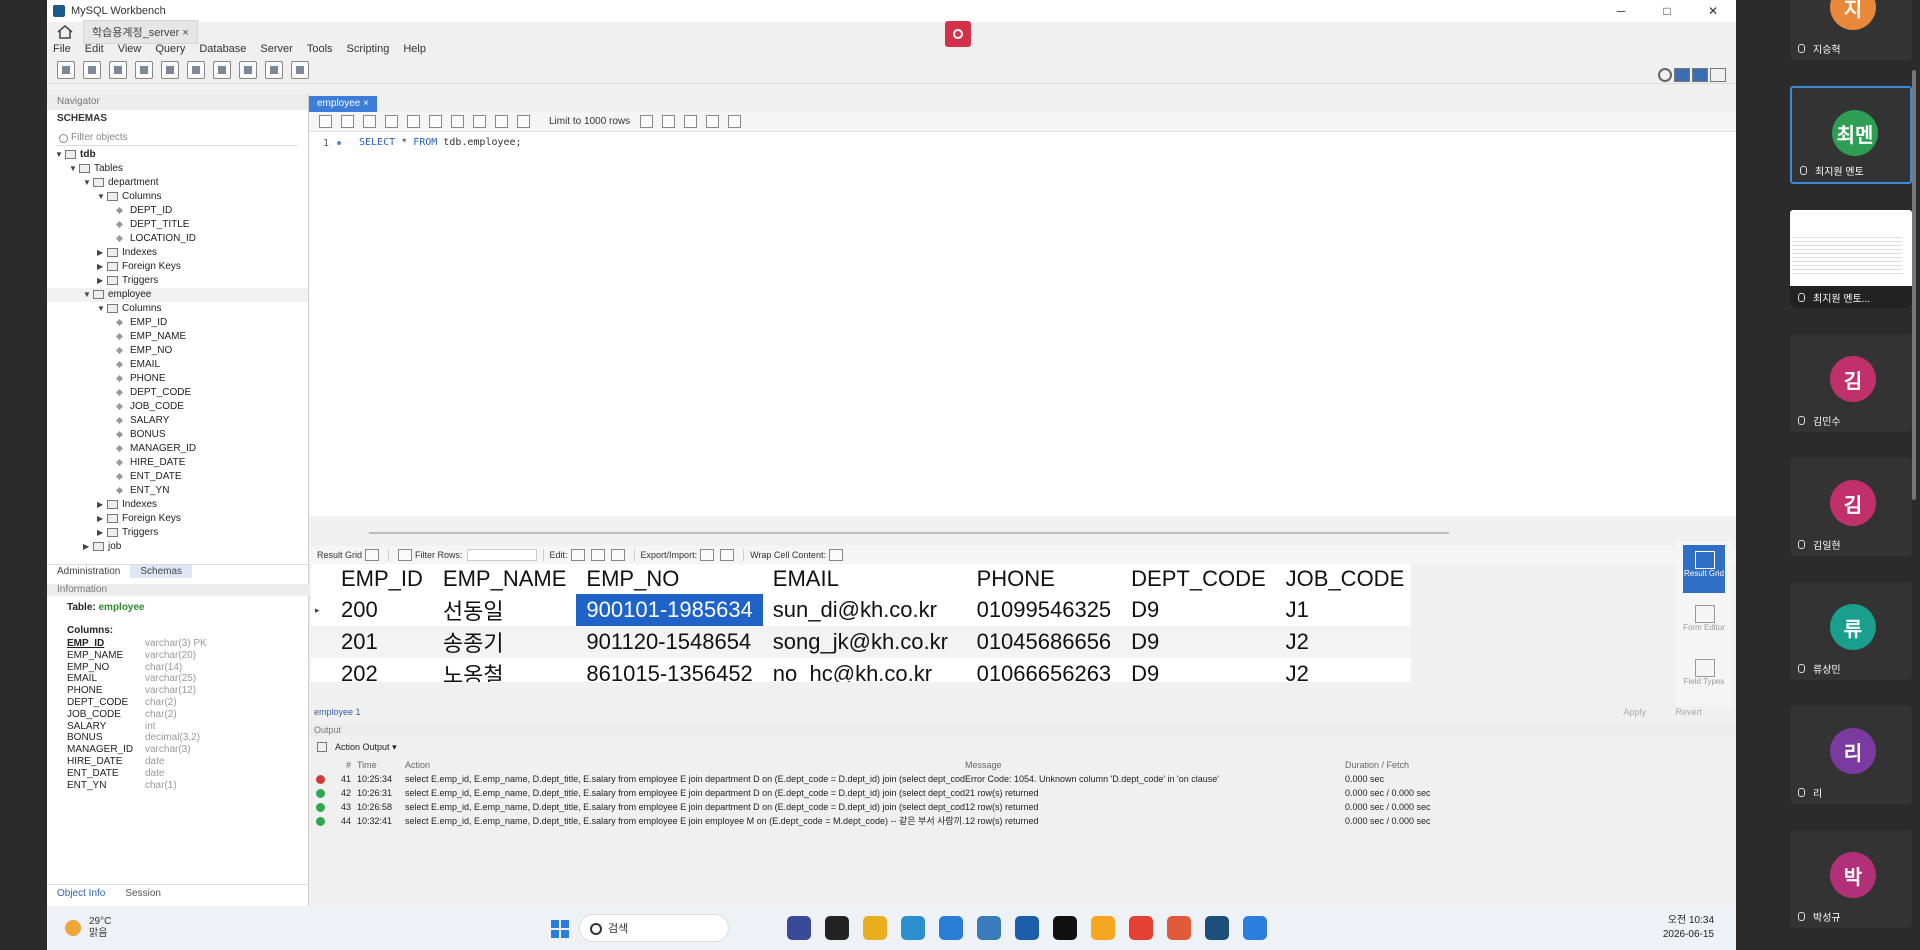 The image size is (1920, 950). I want to click on toggle-secondary-sidebar-icon, so click(1718, 75).